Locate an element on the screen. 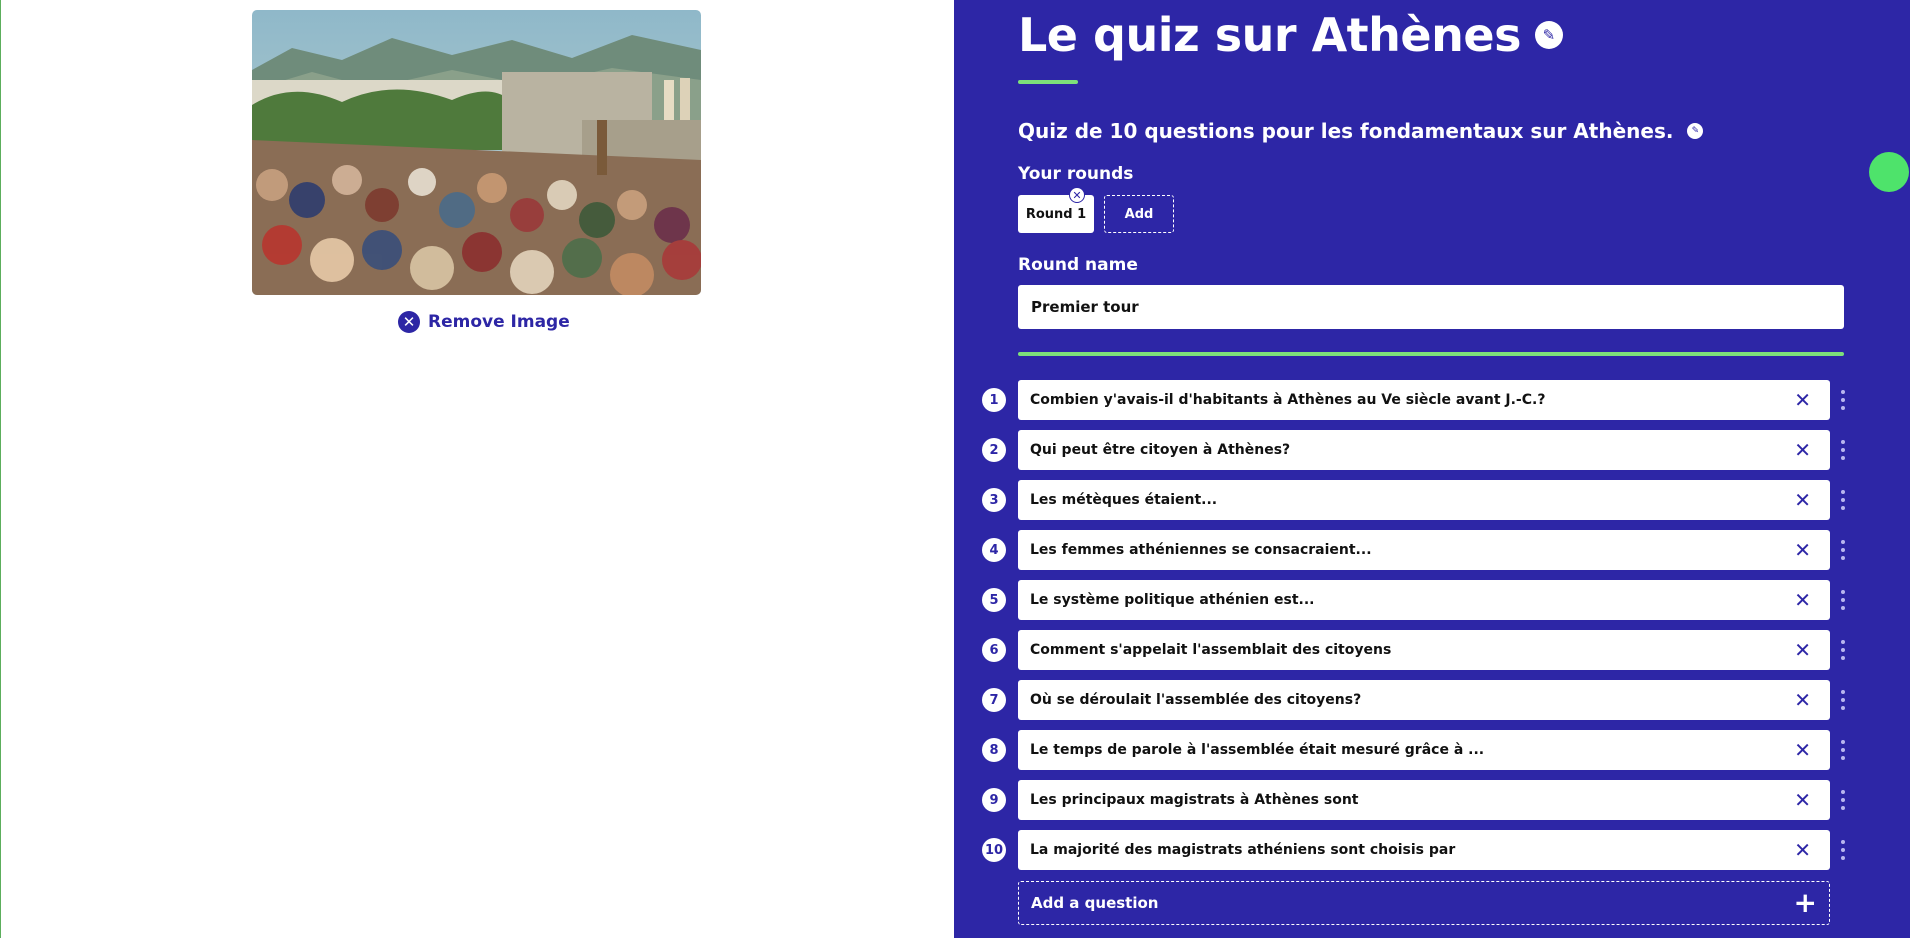 The image size is (1910, 938). question-number: 7 is located at coordinates (994, 700).